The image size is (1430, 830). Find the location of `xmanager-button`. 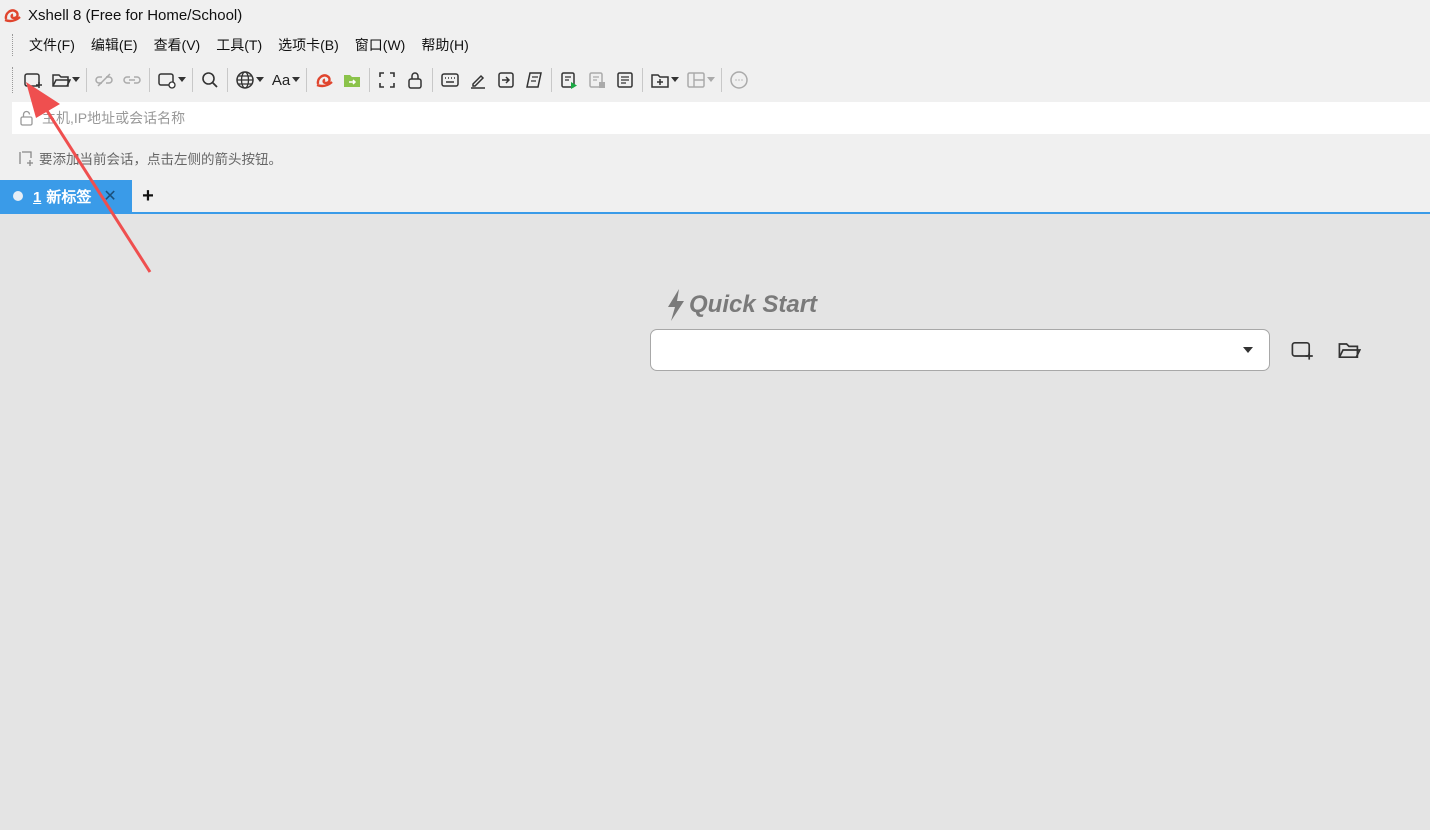

xmanager-button is located at coordinates (324, 80).